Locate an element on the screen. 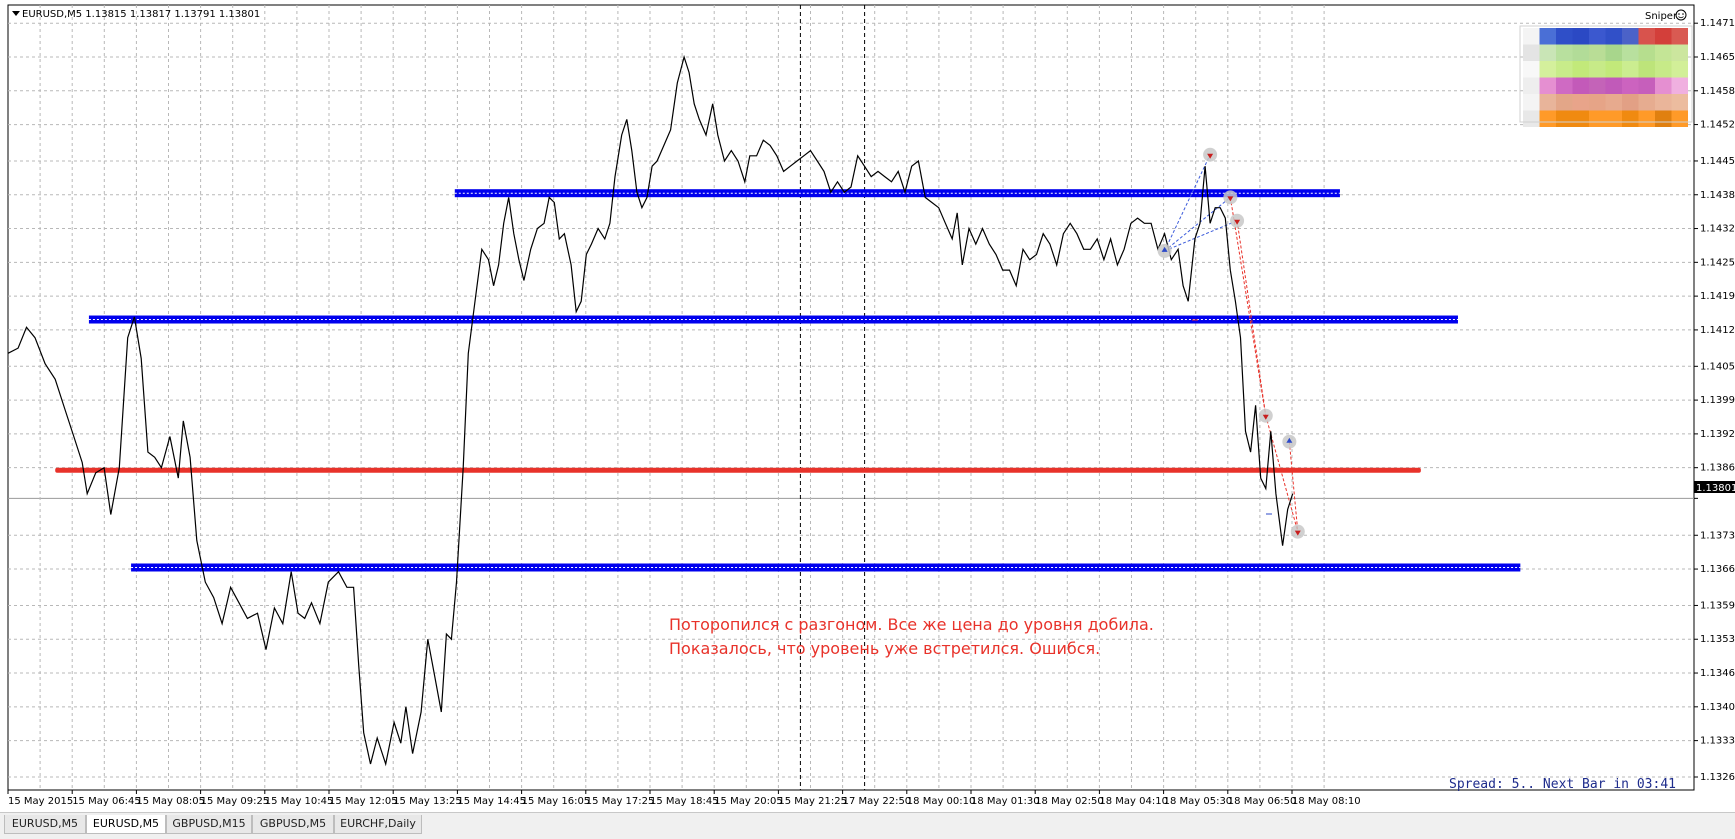  resistance-level is located at coordinates (738, 470).